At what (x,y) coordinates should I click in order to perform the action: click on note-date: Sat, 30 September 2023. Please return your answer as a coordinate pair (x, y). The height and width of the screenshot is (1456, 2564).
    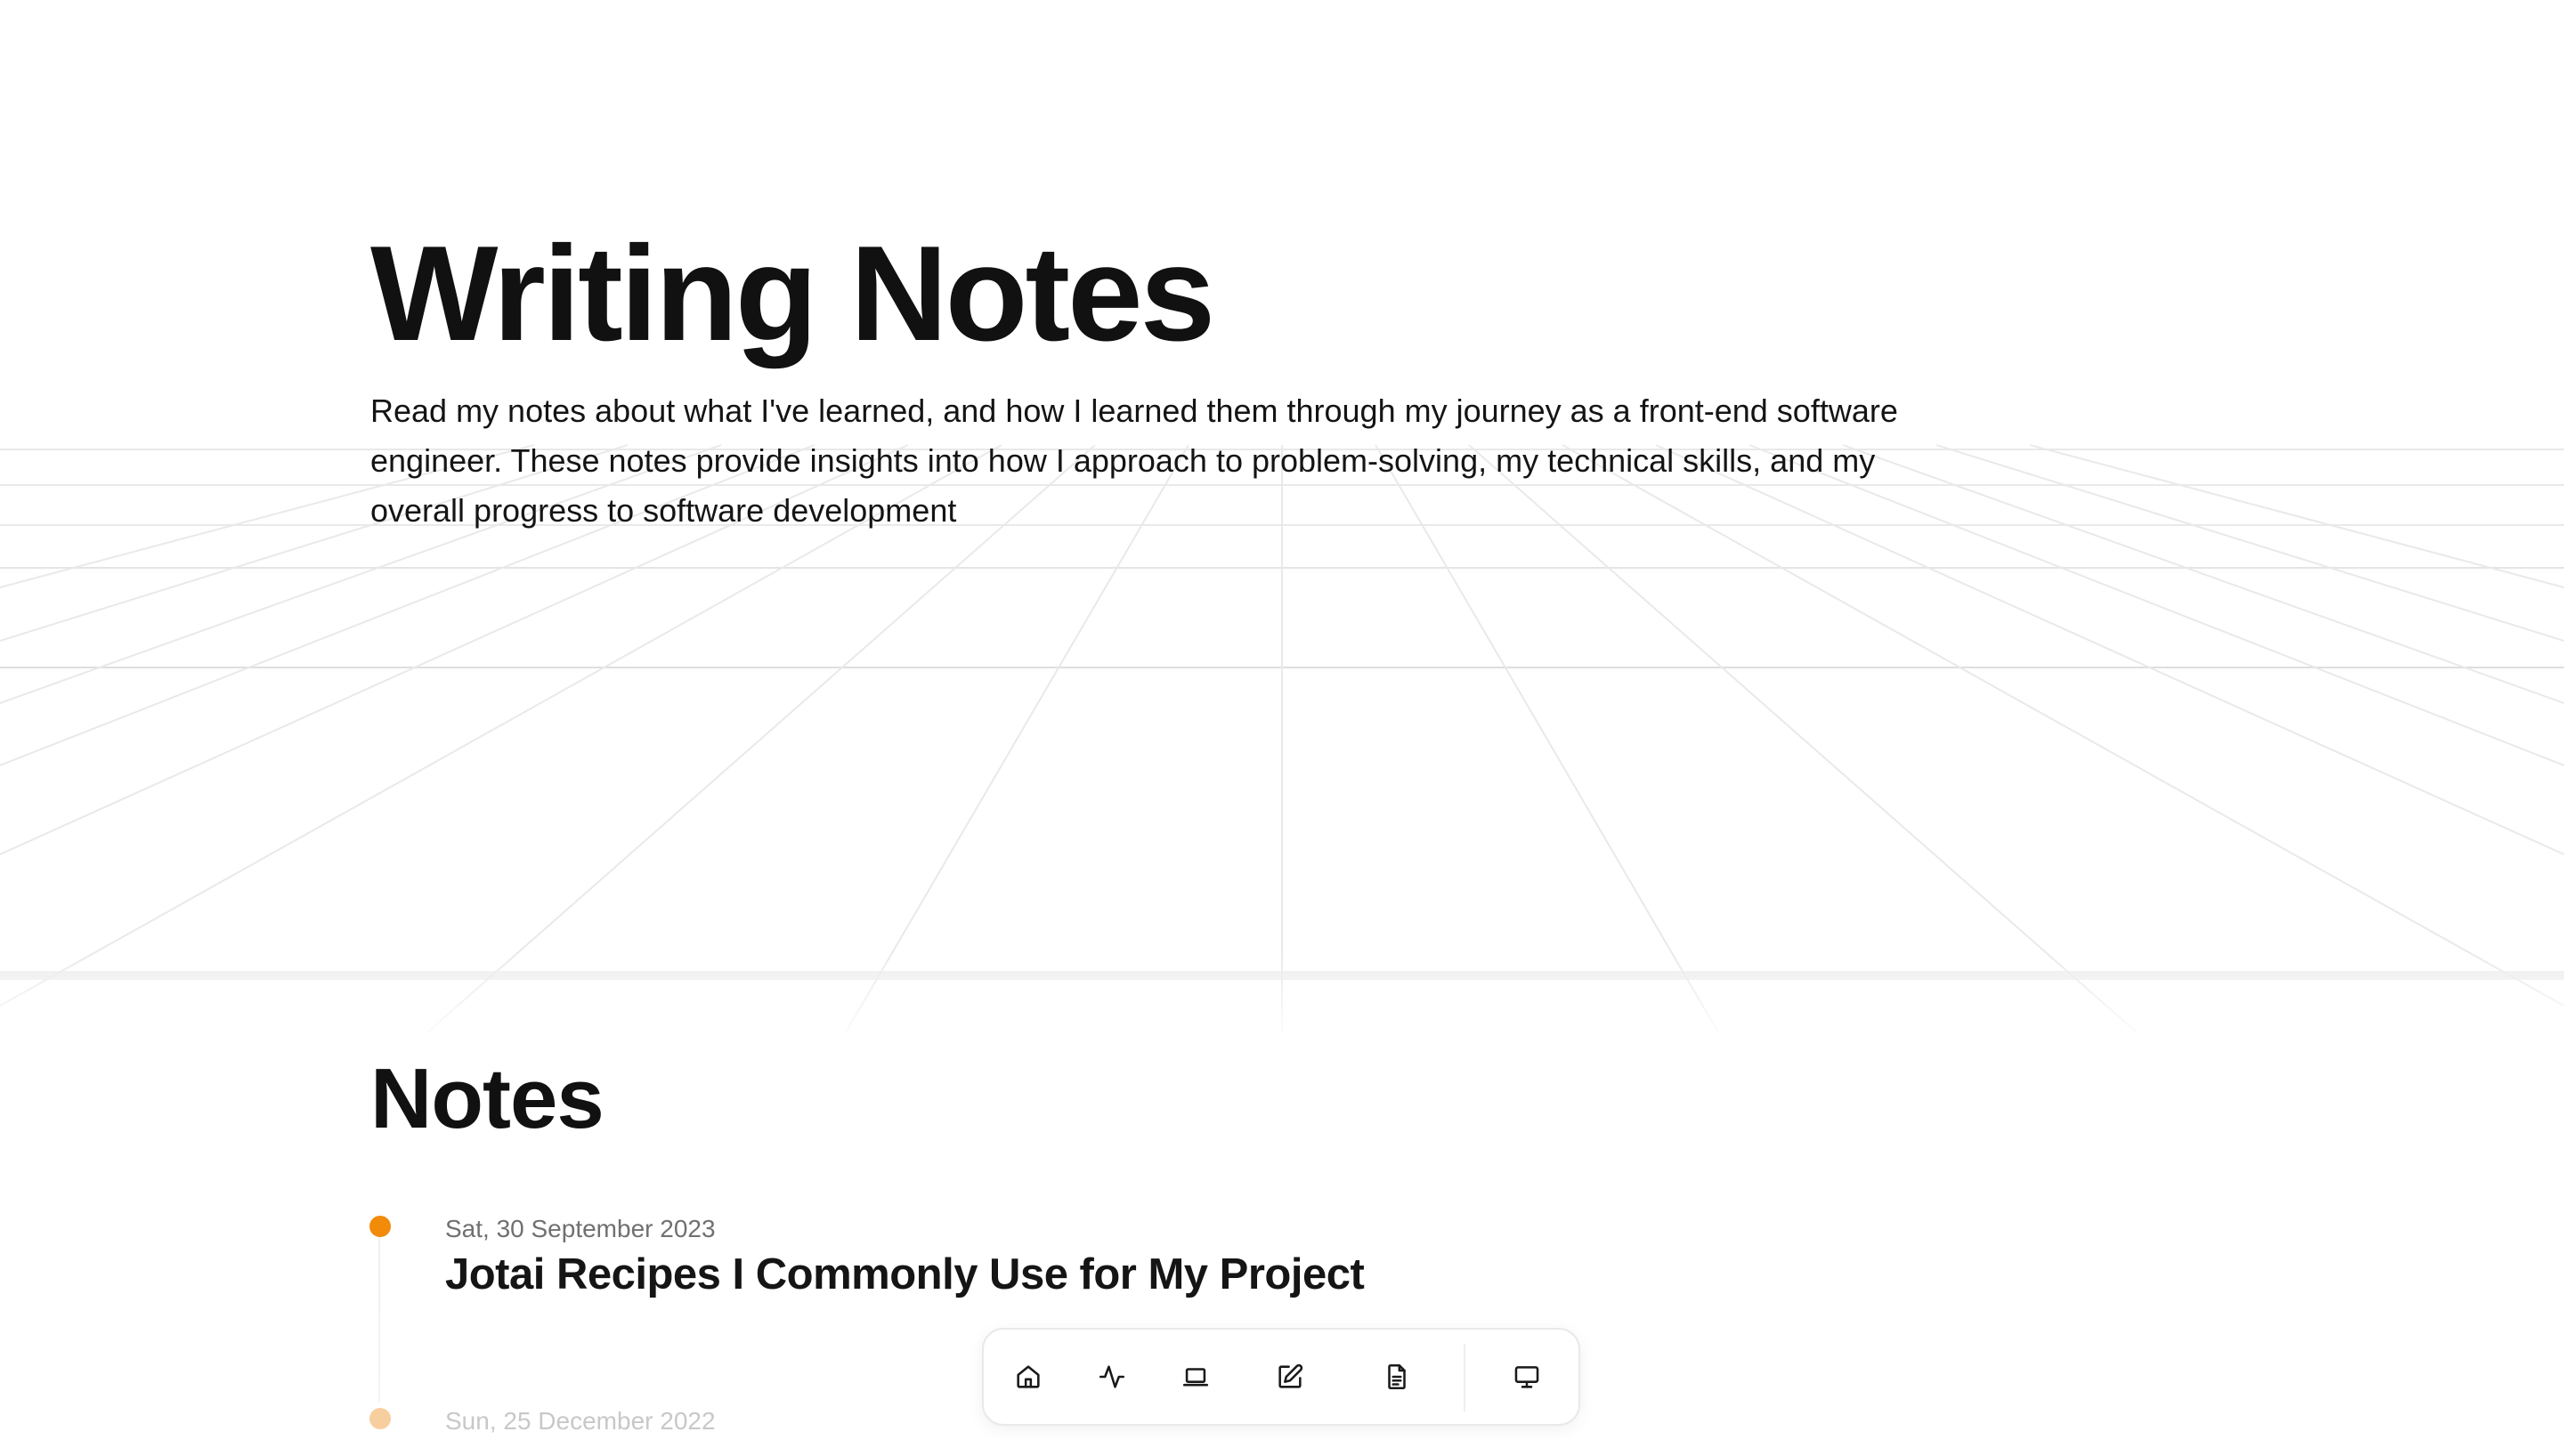
    Looking at the image, I should click on (580, 1228).